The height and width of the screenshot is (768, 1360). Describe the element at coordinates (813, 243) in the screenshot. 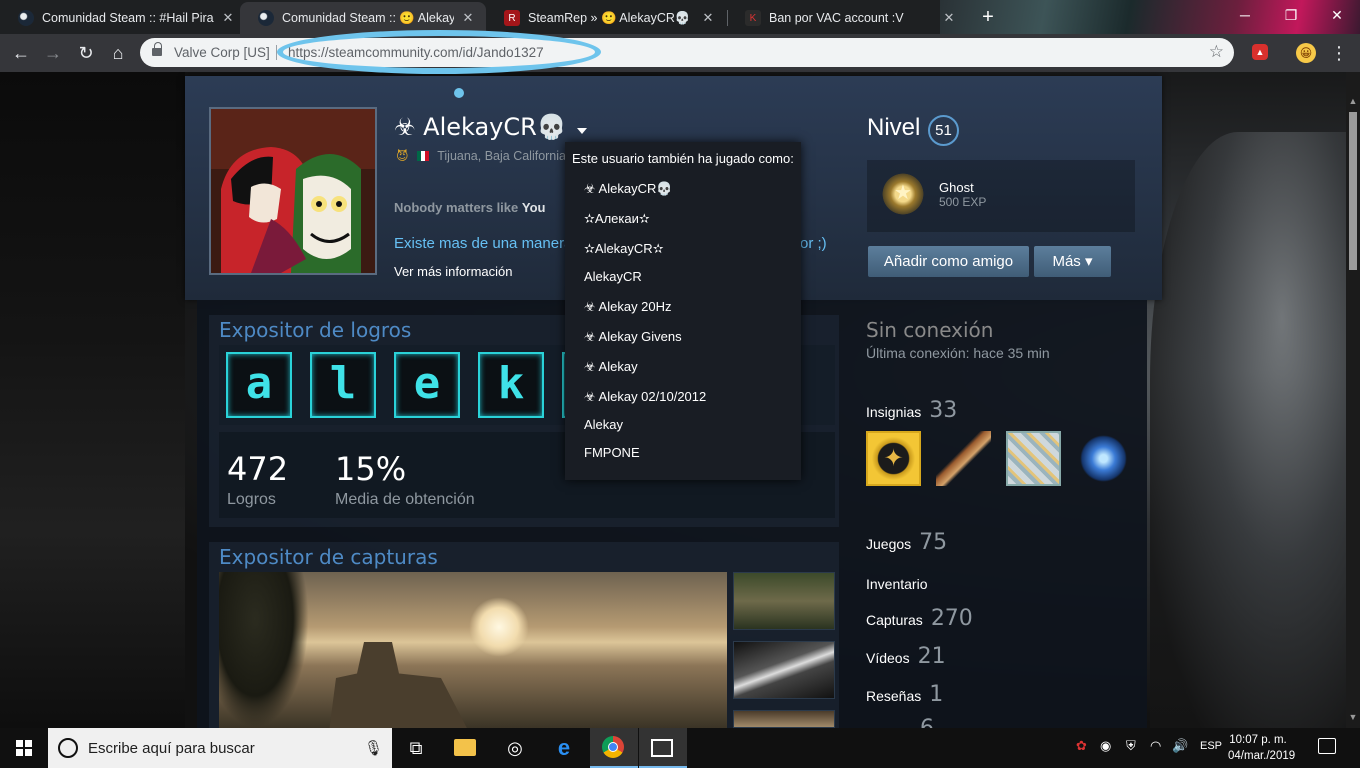

I see `summary-link-tail: or ;)` at that location.